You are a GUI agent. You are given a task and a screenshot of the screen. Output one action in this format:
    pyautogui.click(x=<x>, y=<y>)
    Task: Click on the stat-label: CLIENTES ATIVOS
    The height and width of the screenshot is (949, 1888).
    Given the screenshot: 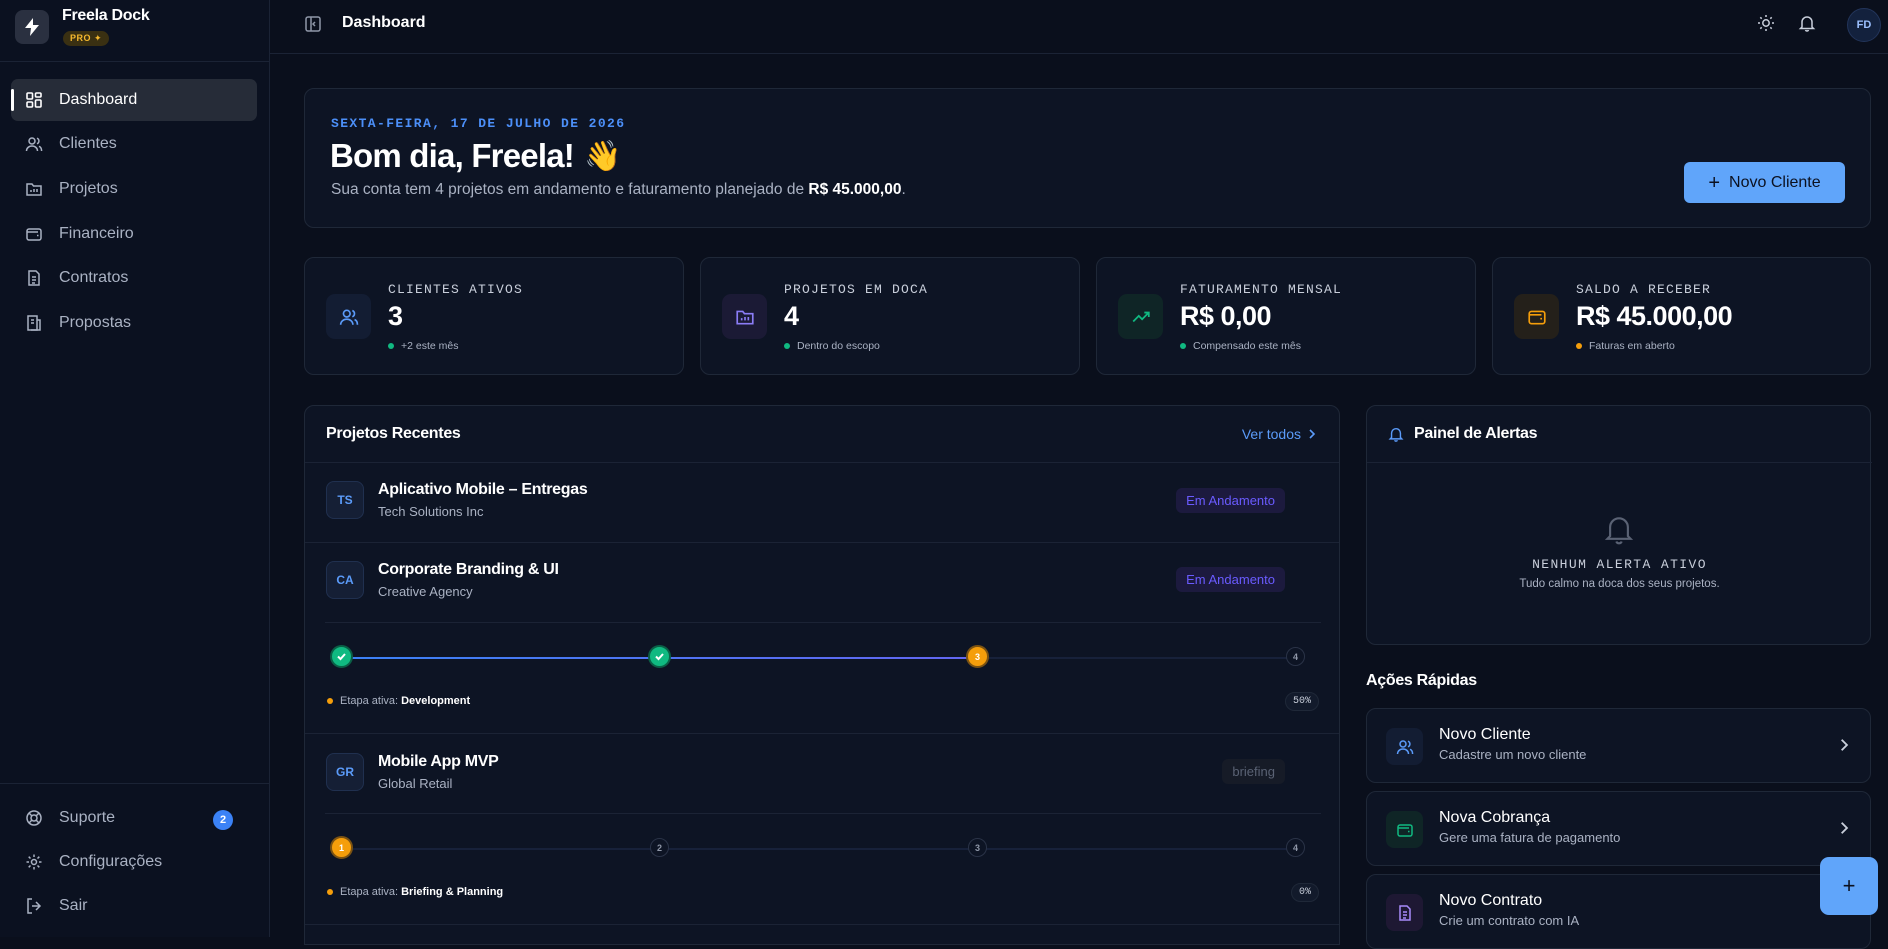 What is the action you would take?
    pyautogui.click(x=456, y=289)
    